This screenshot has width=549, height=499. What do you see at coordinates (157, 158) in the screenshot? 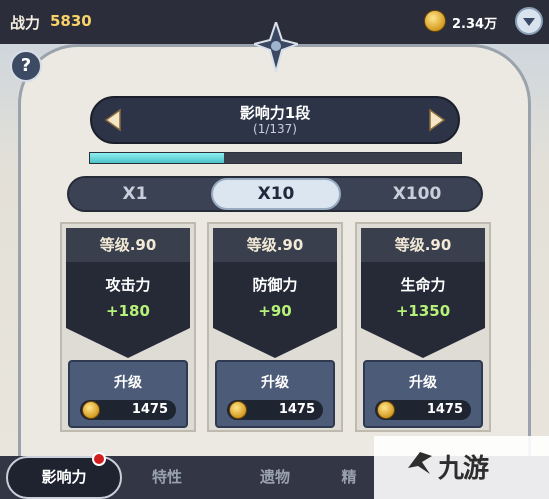
I see `level-progress-fill` at bounding box center [157, 158].